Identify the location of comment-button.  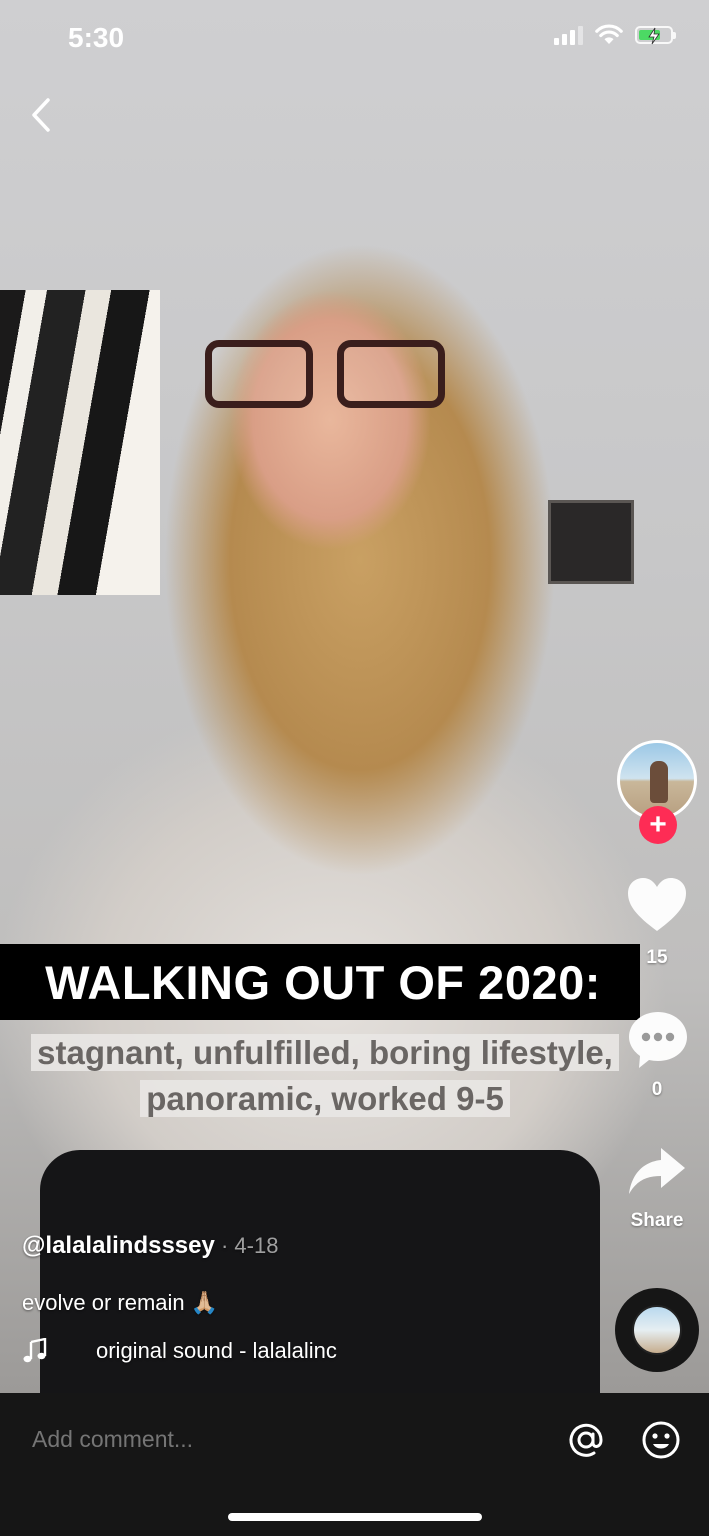
(658, 1042).